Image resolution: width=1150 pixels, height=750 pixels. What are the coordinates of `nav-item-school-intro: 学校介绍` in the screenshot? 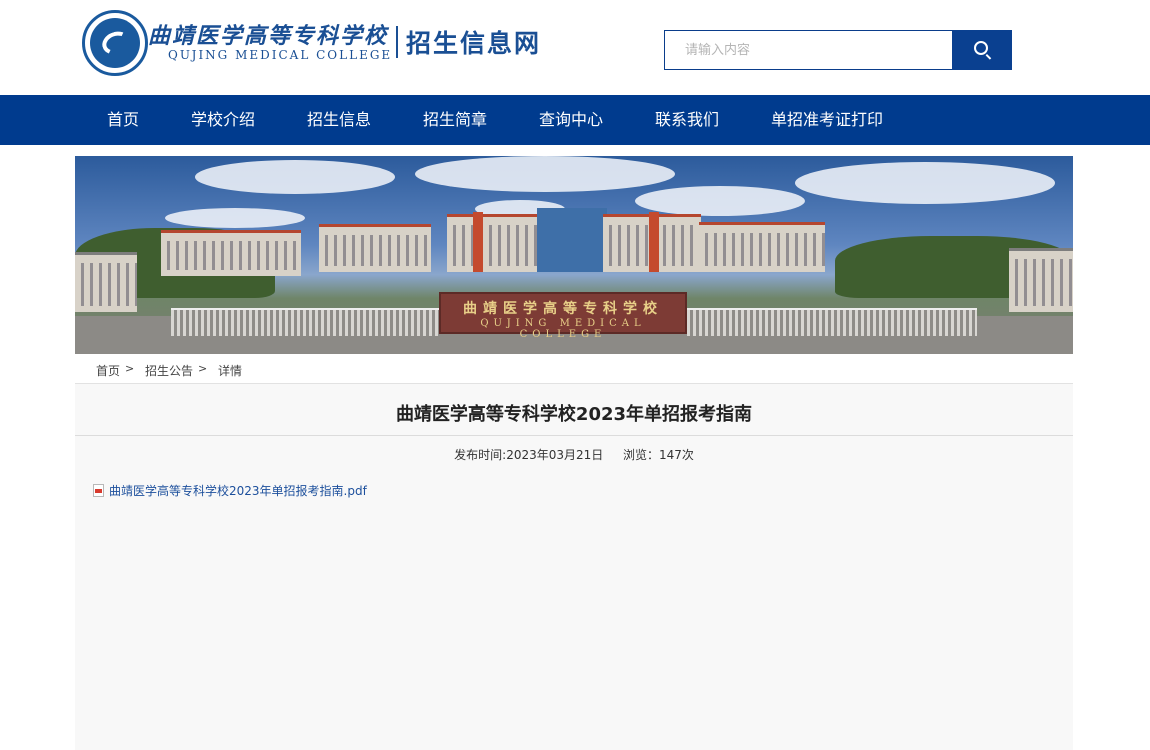 It's located at (223, 120).